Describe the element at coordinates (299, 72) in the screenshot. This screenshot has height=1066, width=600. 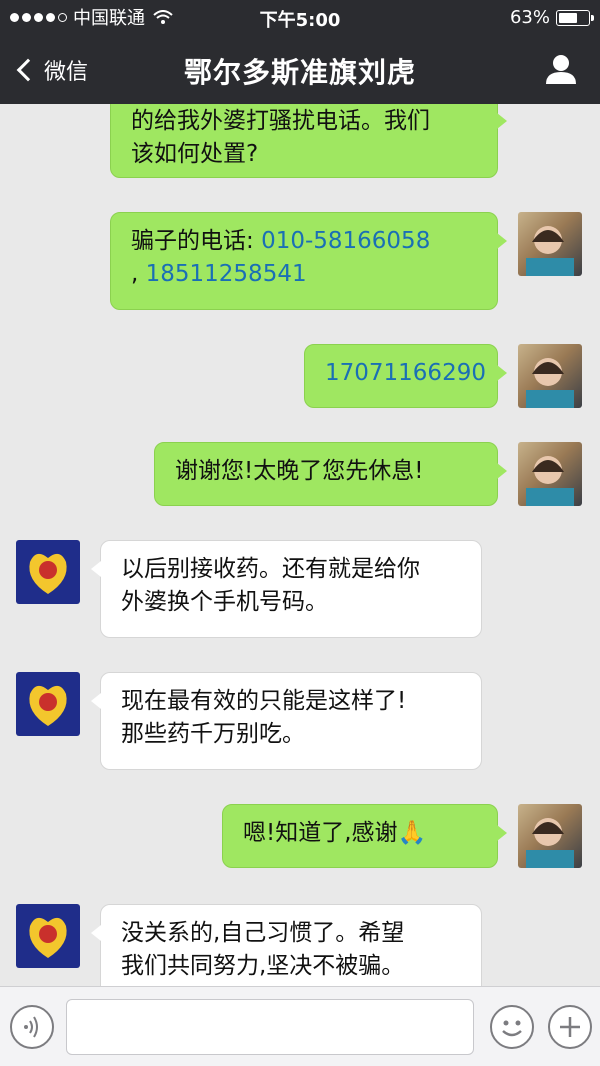
I see `chat-title: 鄂尔多斯准旗刘虎` at that location.